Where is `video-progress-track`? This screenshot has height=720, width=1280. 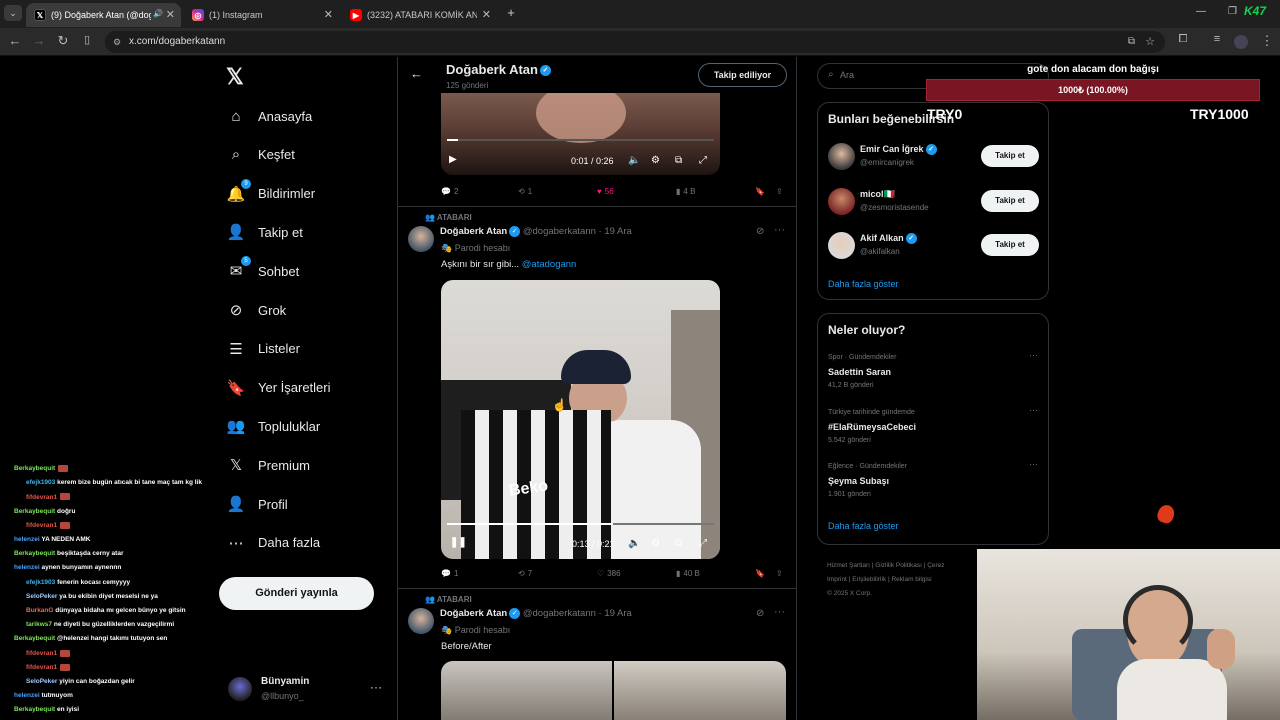 video-progress-track is located at coordinates (580, 524).